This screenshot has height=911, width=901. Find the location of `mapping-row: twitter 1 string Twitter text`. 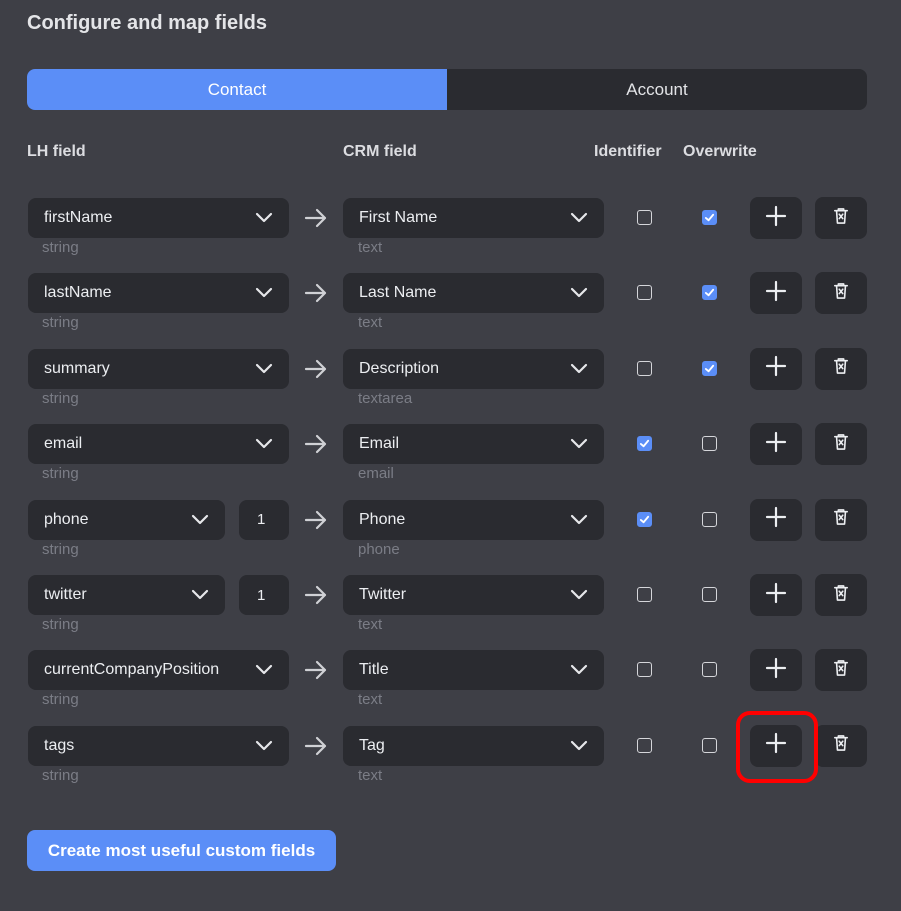

mapping-row: twitter 1 string Twitter text is located at coordinates (450, 609).